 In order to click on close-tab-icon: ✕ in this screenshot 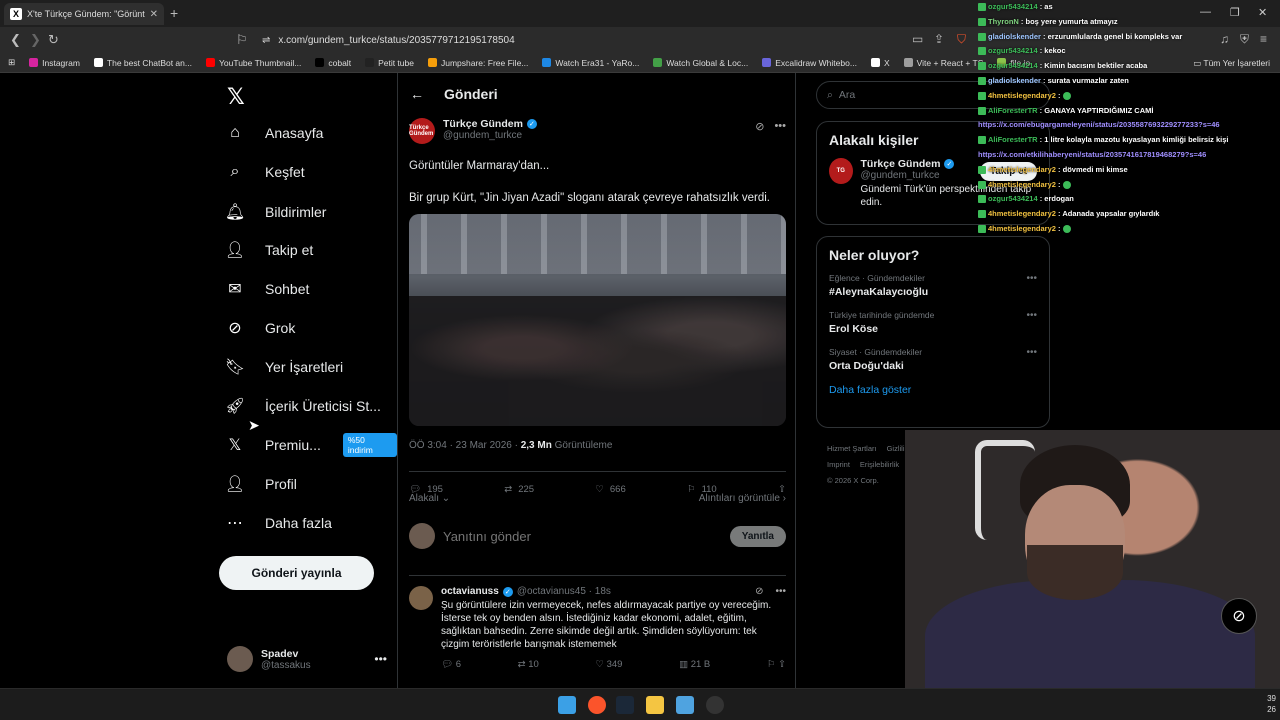, I will do `click(154, 14)`.